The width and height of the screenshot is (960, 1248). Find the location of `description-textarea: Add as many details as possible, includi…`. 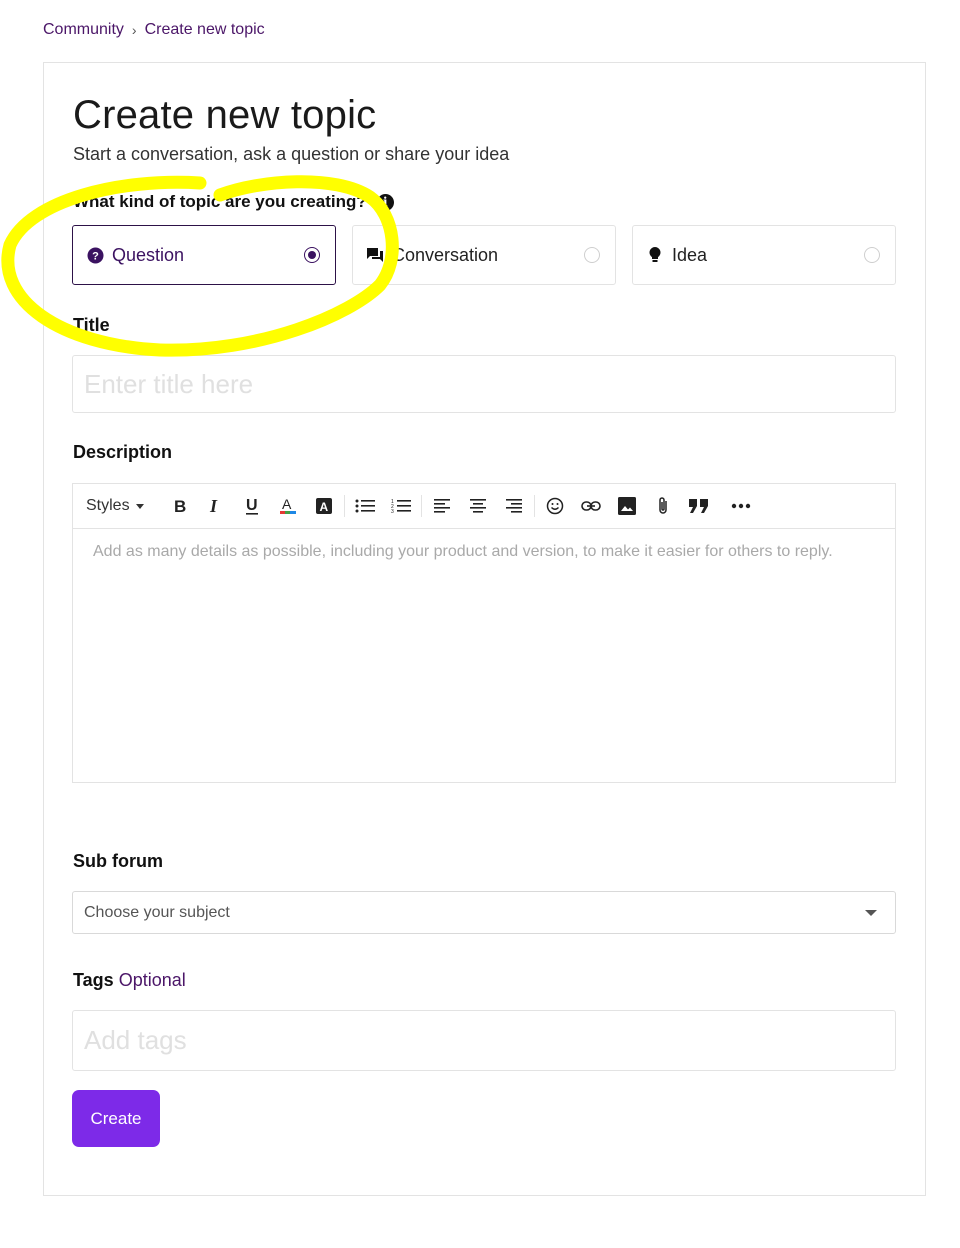

description-textarea: Add as many details as possible, includi… is located at coordinates (484, 552).